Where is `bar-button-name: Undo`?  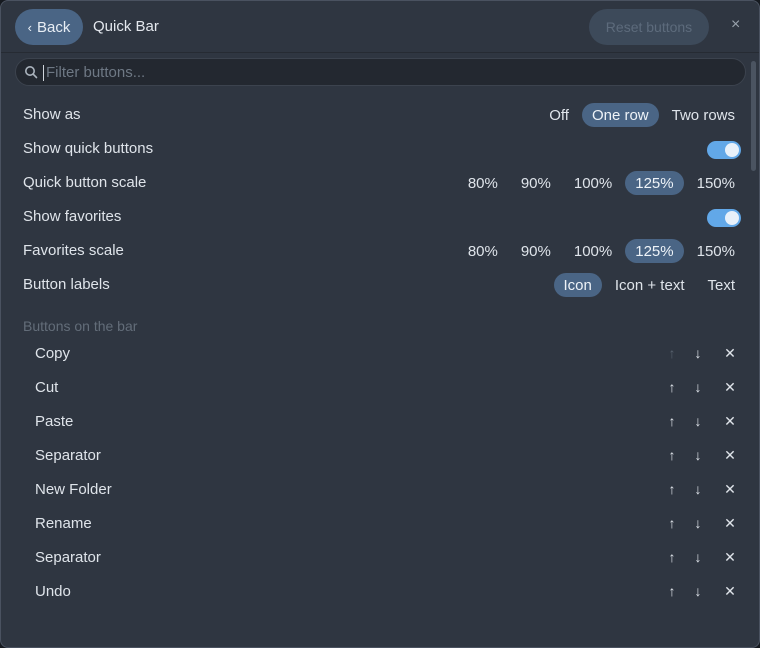 bar-button-name: Undo is located at coordinates (53, 591).